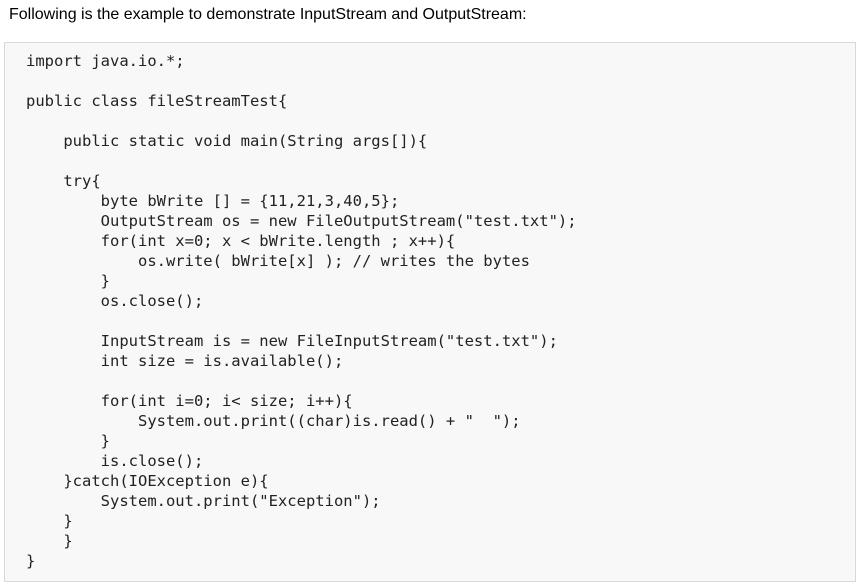  What do you see at coordinates (203, 501) in the screenshot?
I see `code-line: System.out.print("Exception");` at bounding box center [203, 501].